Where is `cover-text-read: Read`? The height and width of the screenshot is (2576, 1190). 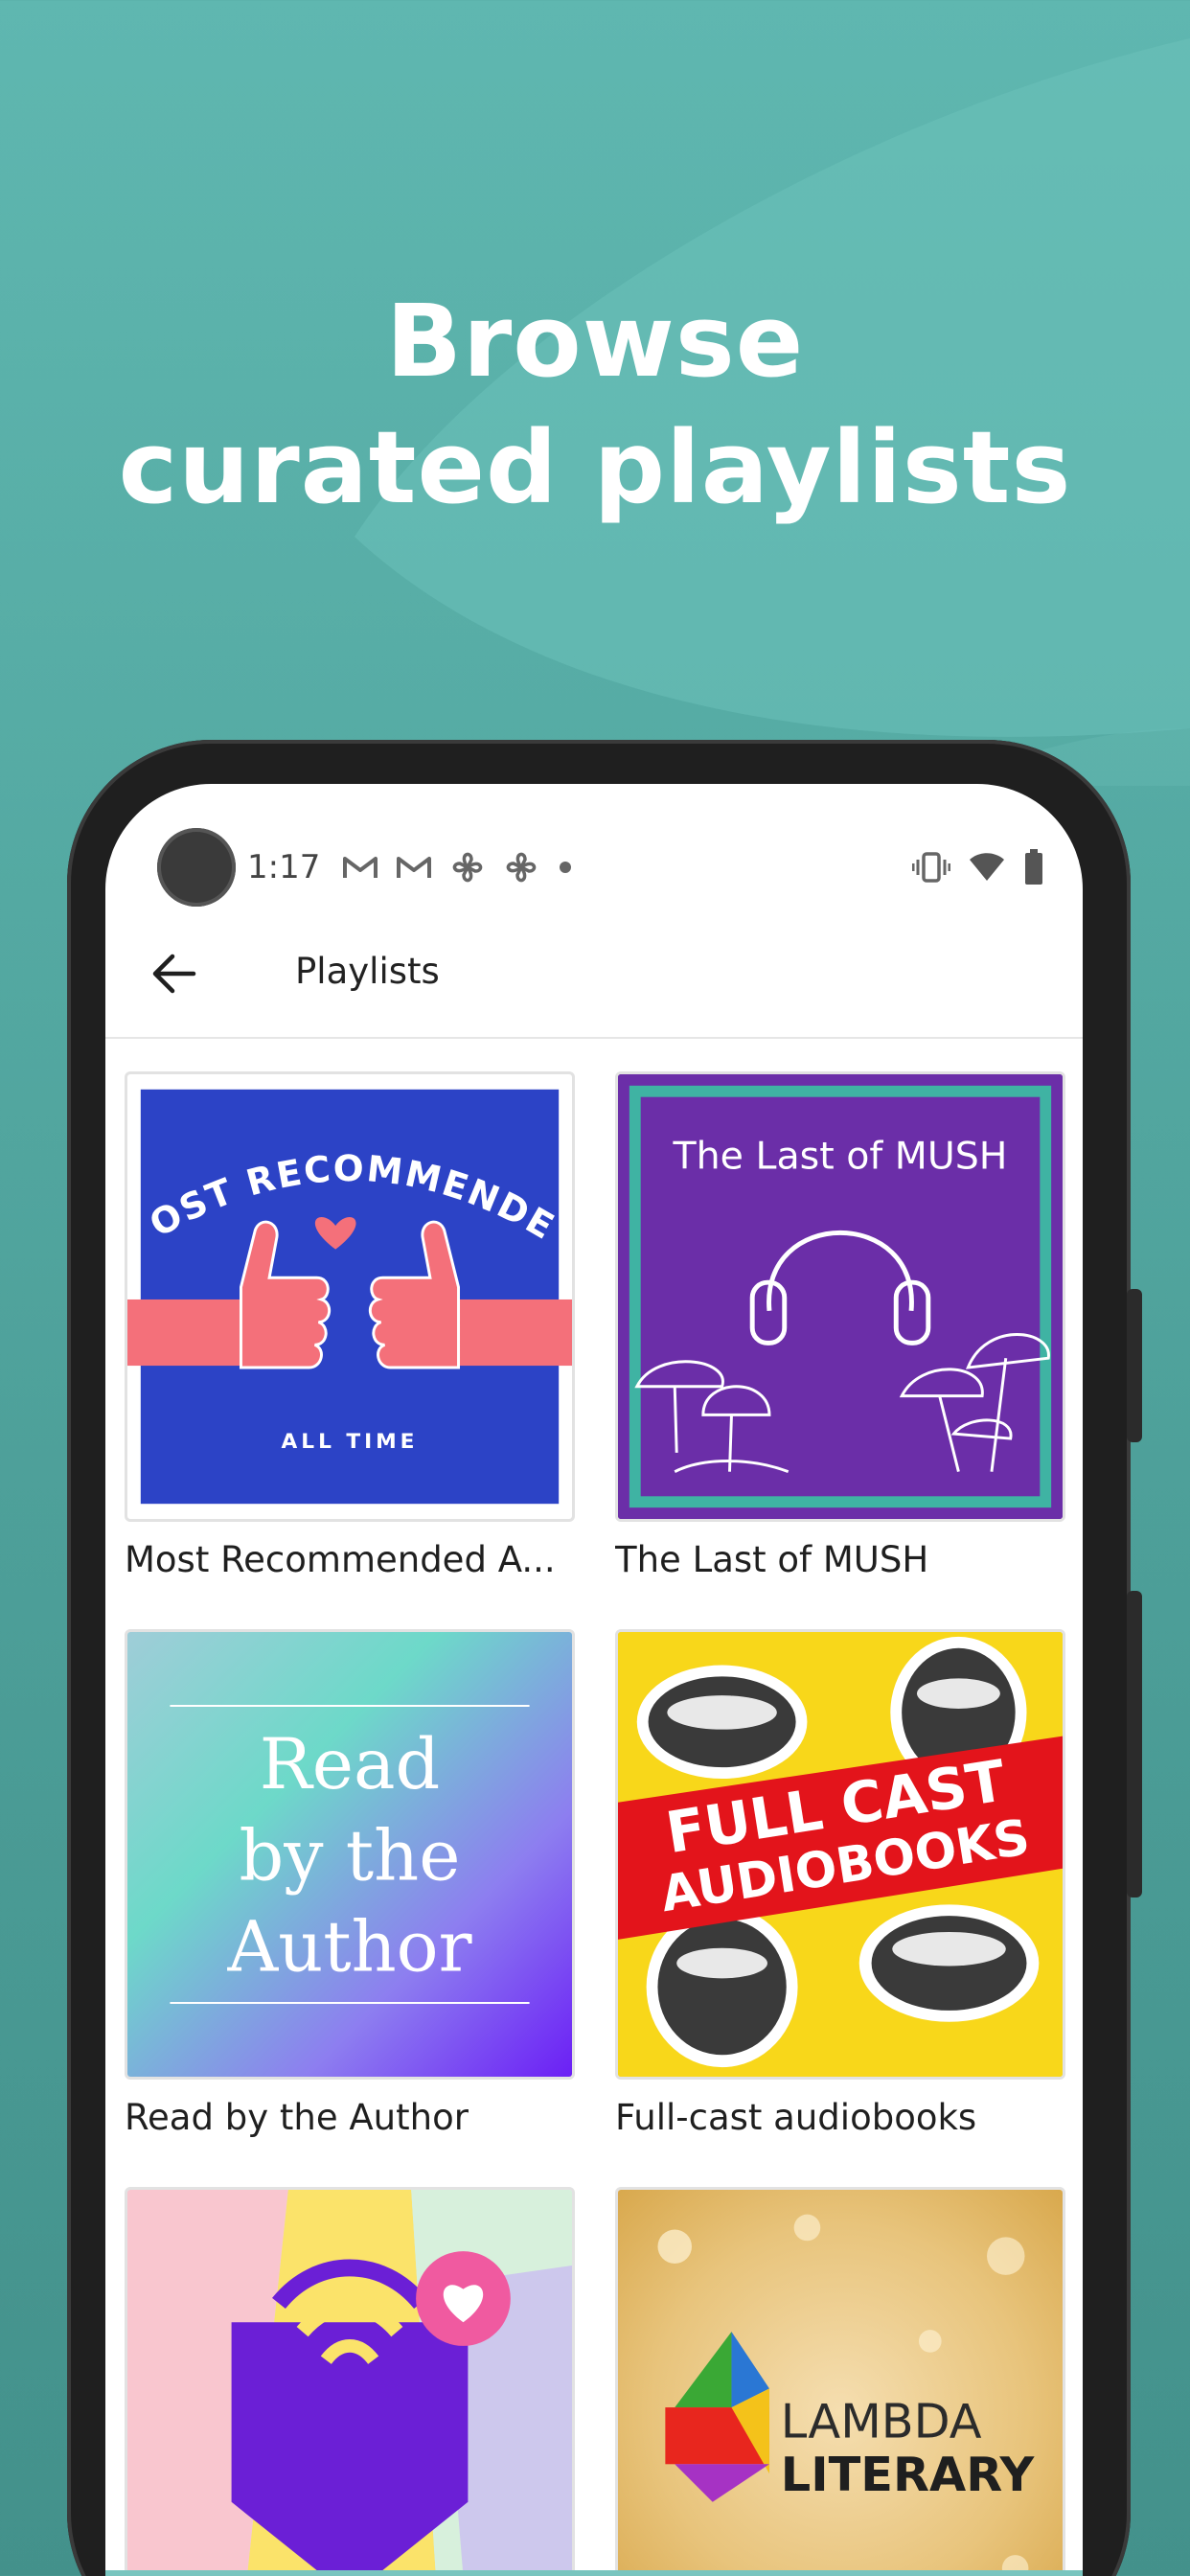
cover-text-read: Read is located at coordinates (350, 1765).